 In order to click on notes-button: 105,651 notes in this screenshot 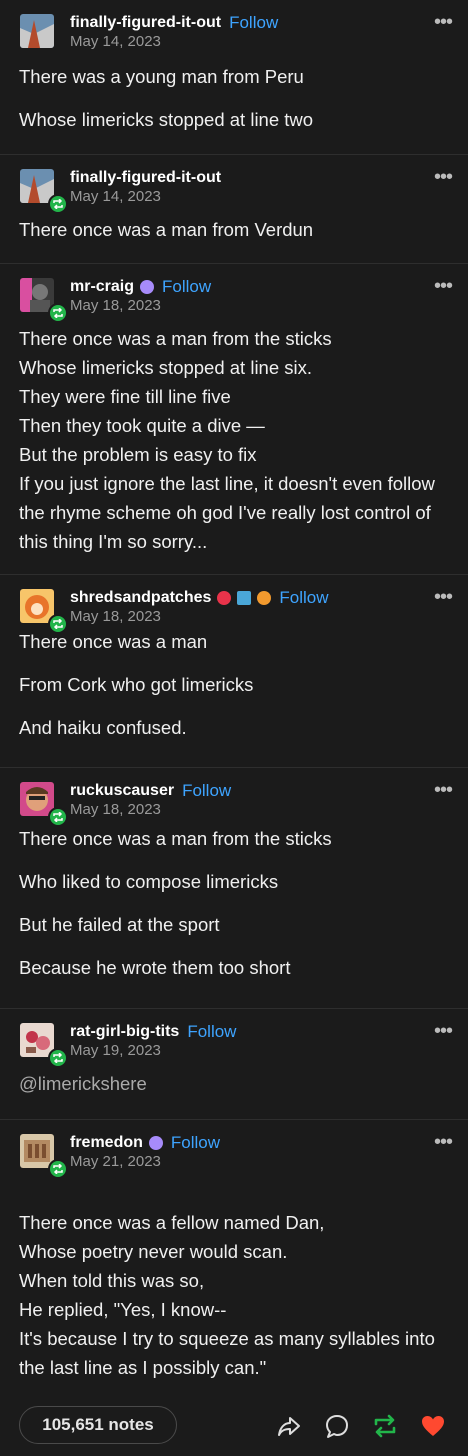, I will do `click(98, 1425)`.